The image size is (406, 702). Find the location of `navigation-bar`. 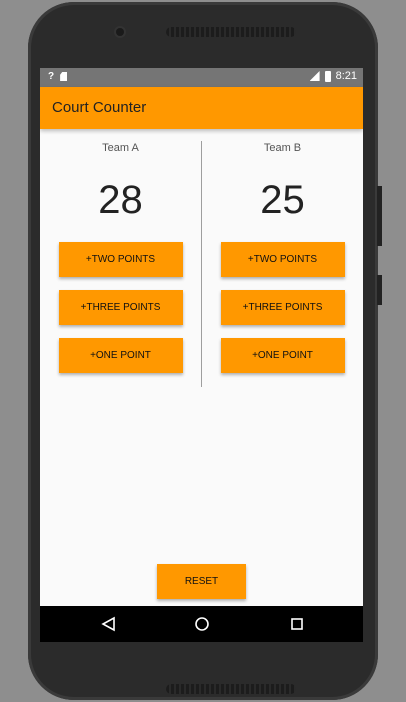

navigation-bar is located at coordinates (201, 624).